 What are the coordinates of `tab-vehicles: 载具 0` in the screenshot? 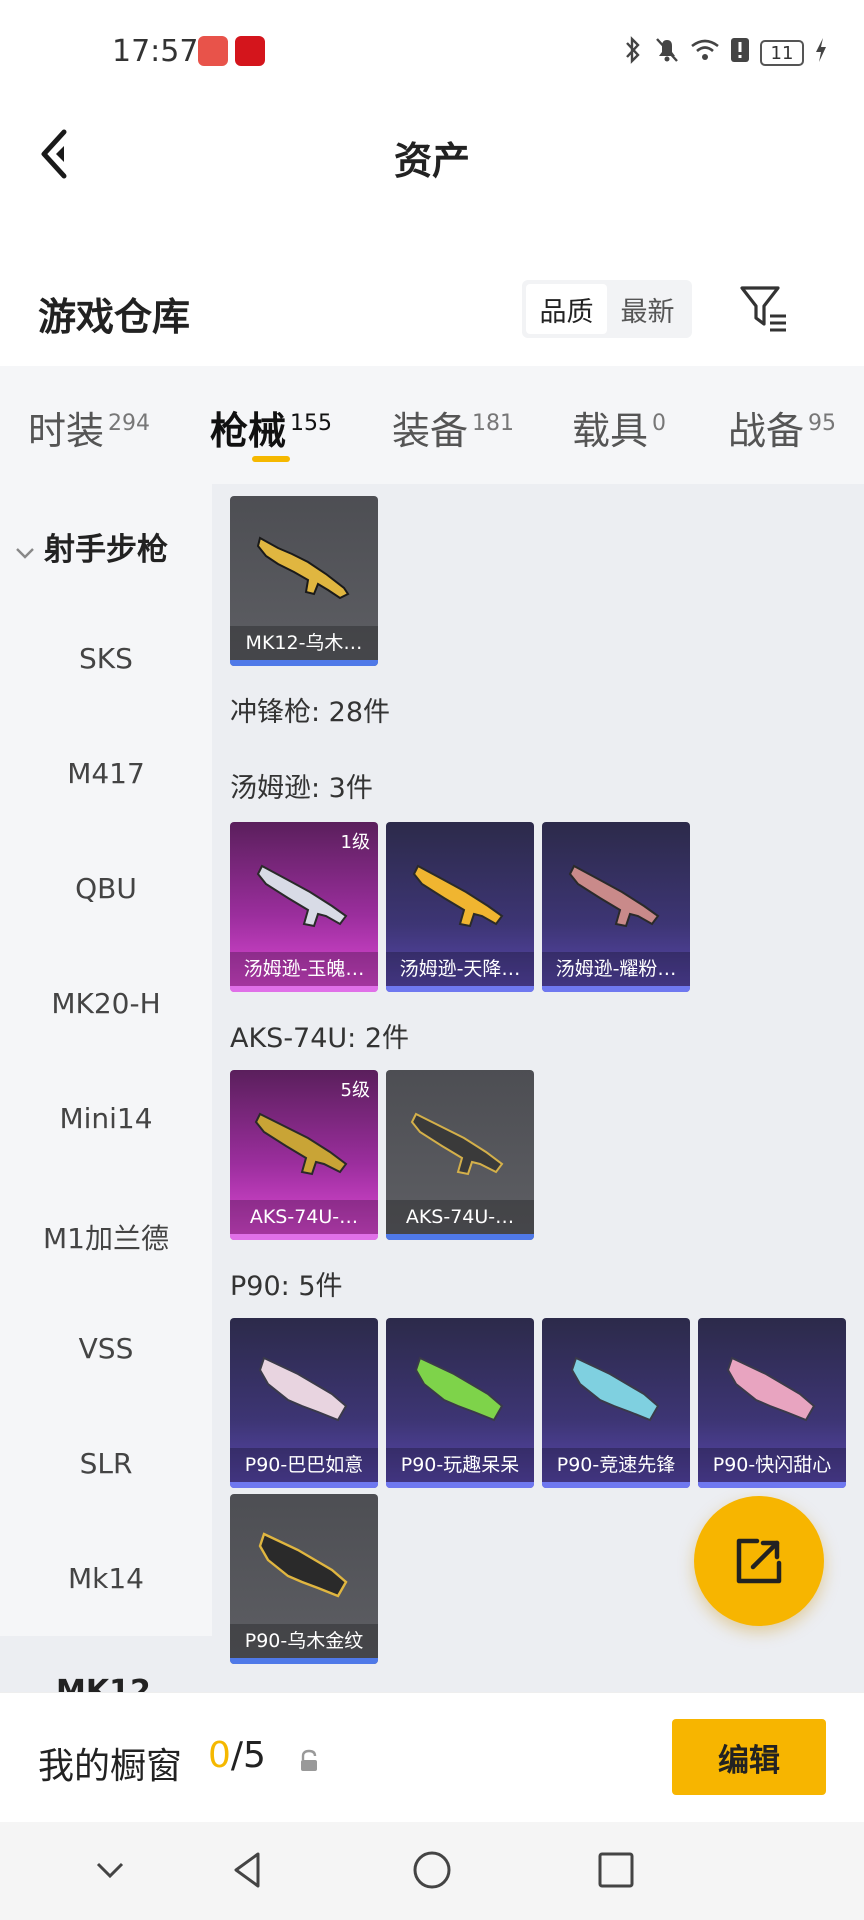 It's located at (619, 427).